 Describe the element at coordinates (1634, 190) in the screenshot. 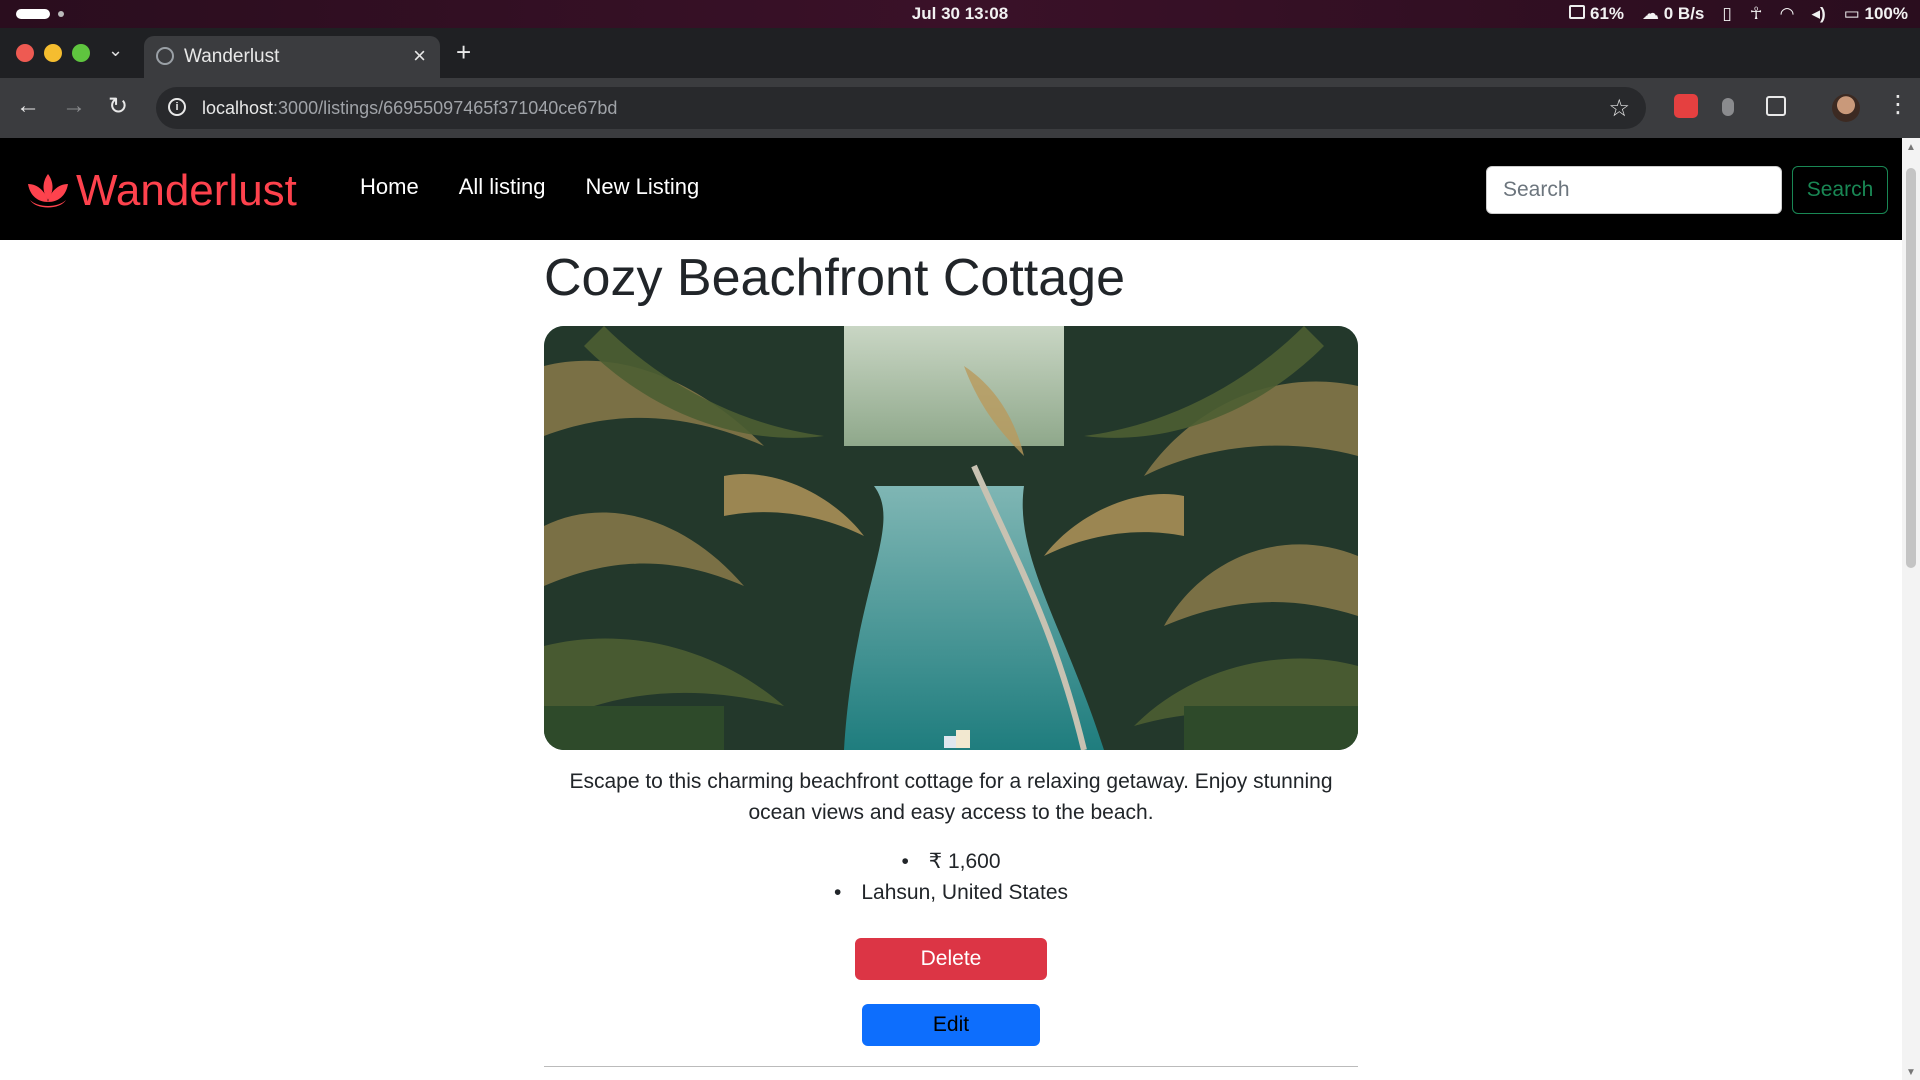

I see `search-input` at that location.